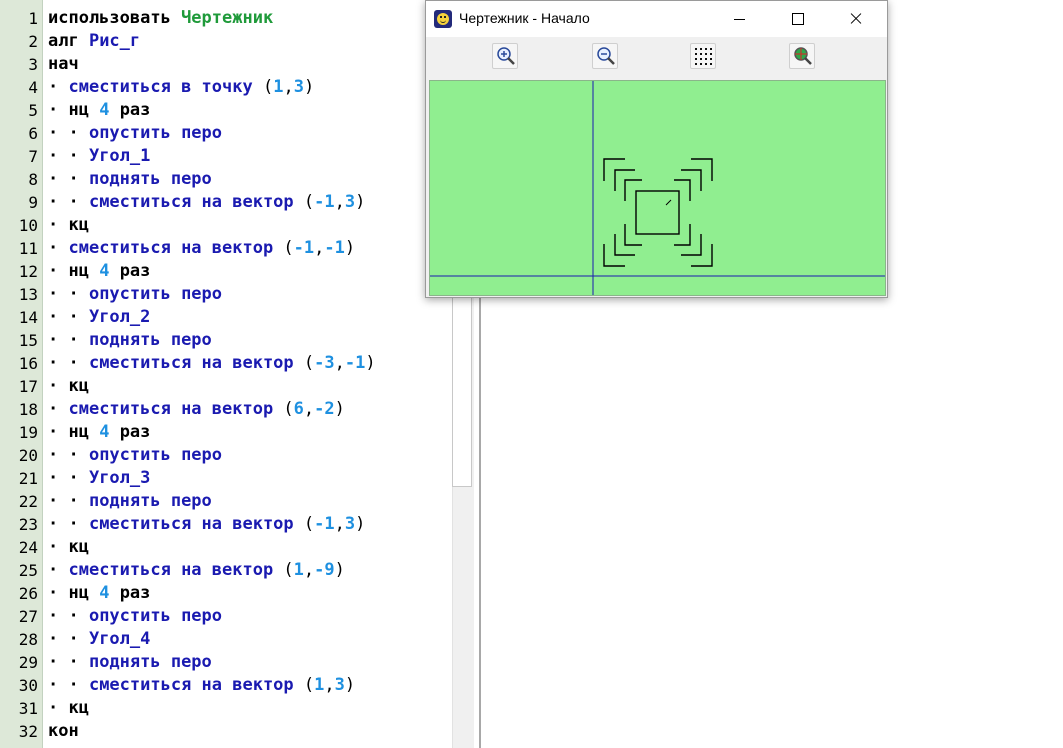 The image size is (1063, 748). What do you see at coordinates (298, 409) in the screenshot?
I see `code-token: 6` at bounding box center [298, 409].